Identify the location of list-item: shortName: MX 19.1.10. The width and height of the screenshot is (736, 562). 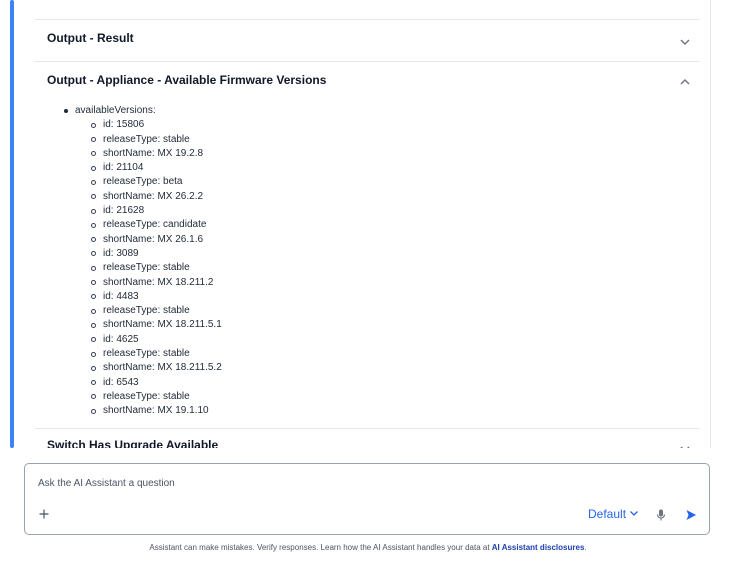
(275, 411).